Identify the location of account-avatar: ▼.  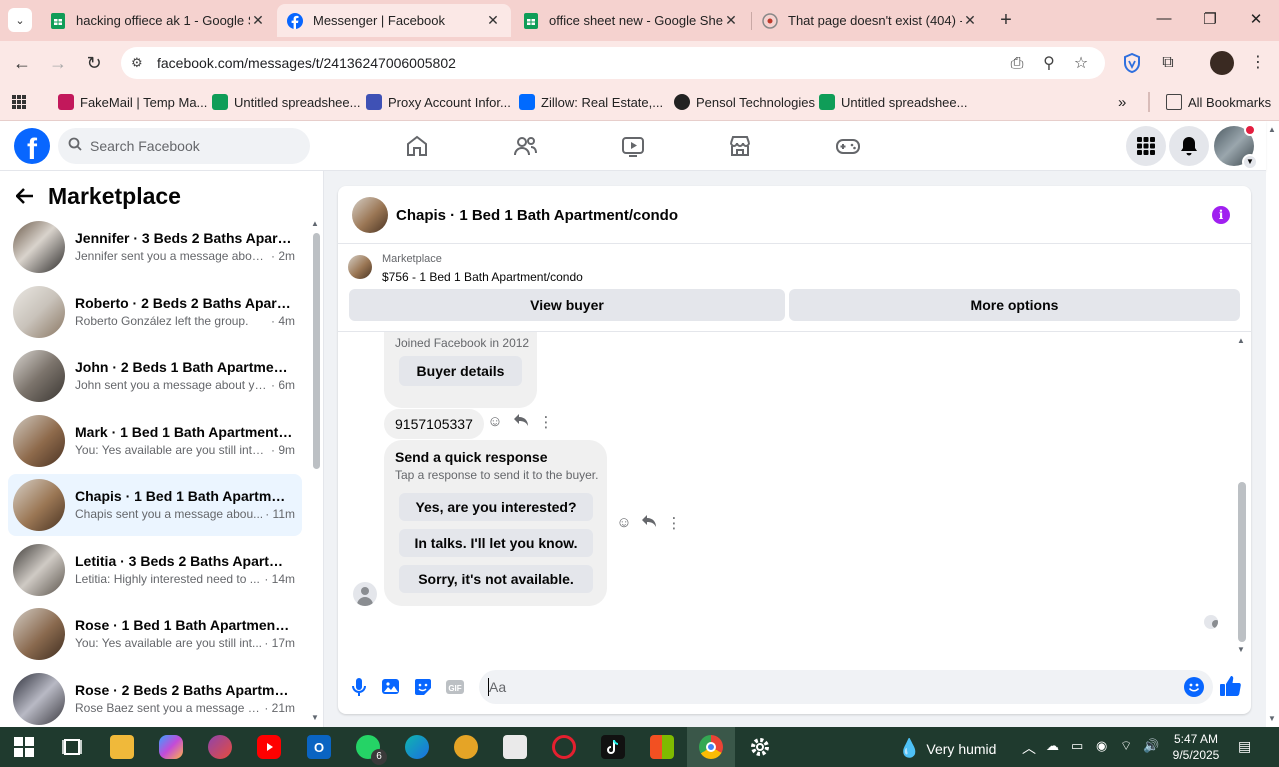
(1236, 147).